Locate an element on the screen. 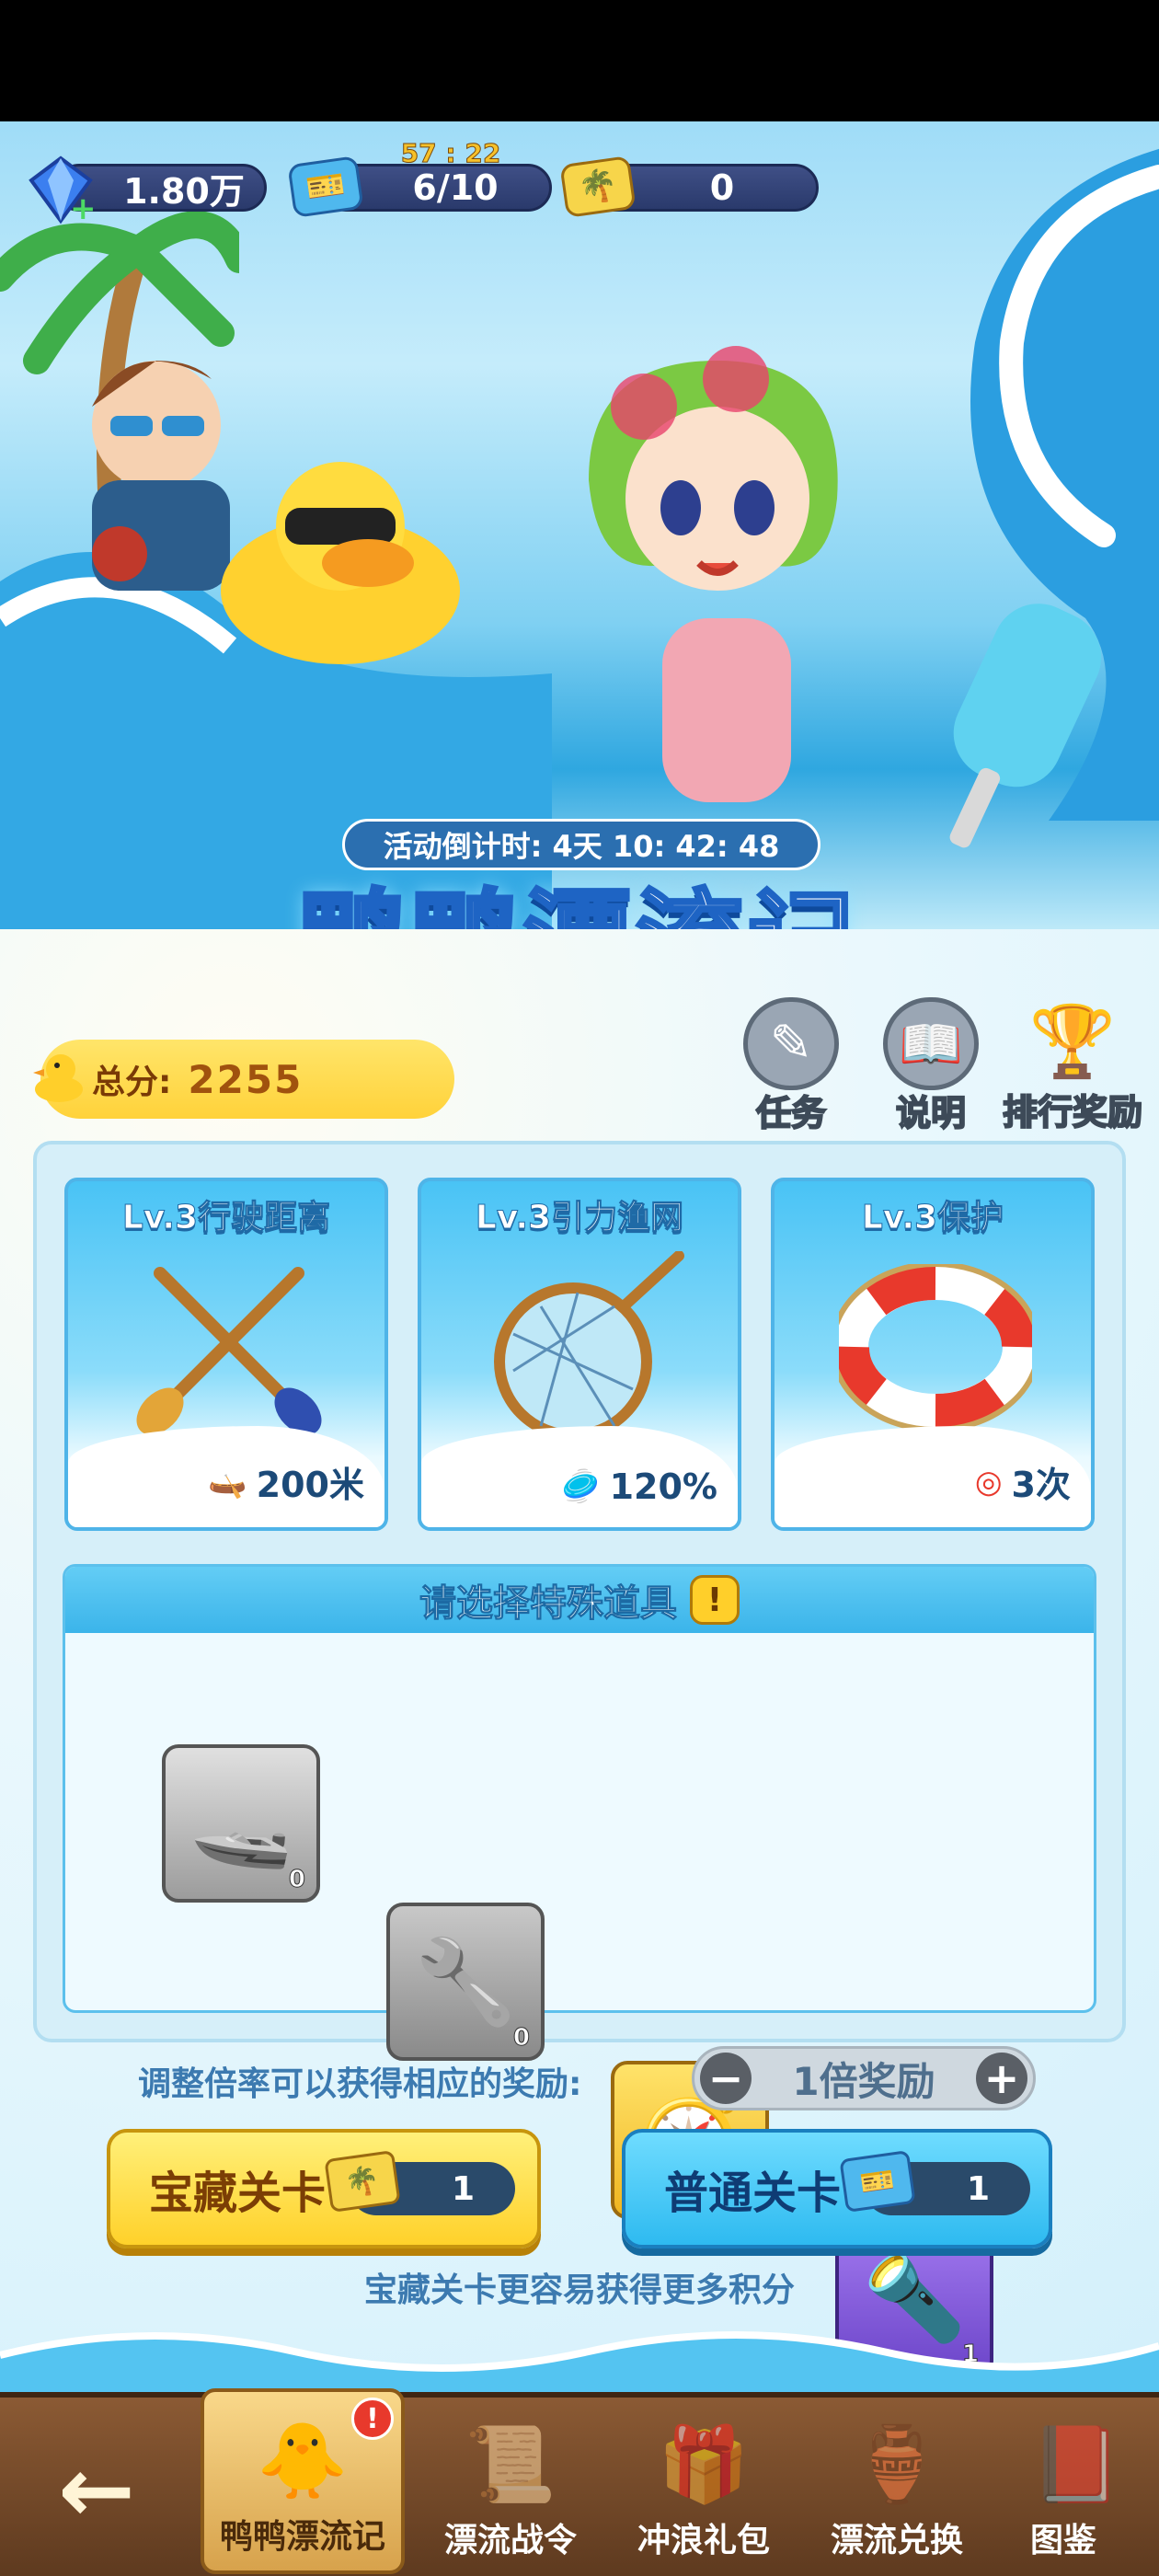  normal-level-button: 普通关卡 🎫 1 is located at coordinates (837, 2188).